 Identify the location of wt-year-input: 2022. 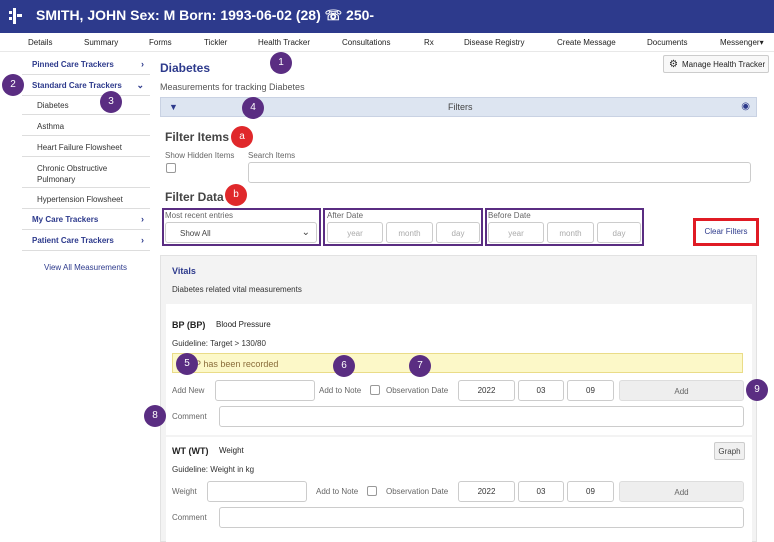
(486, 491).